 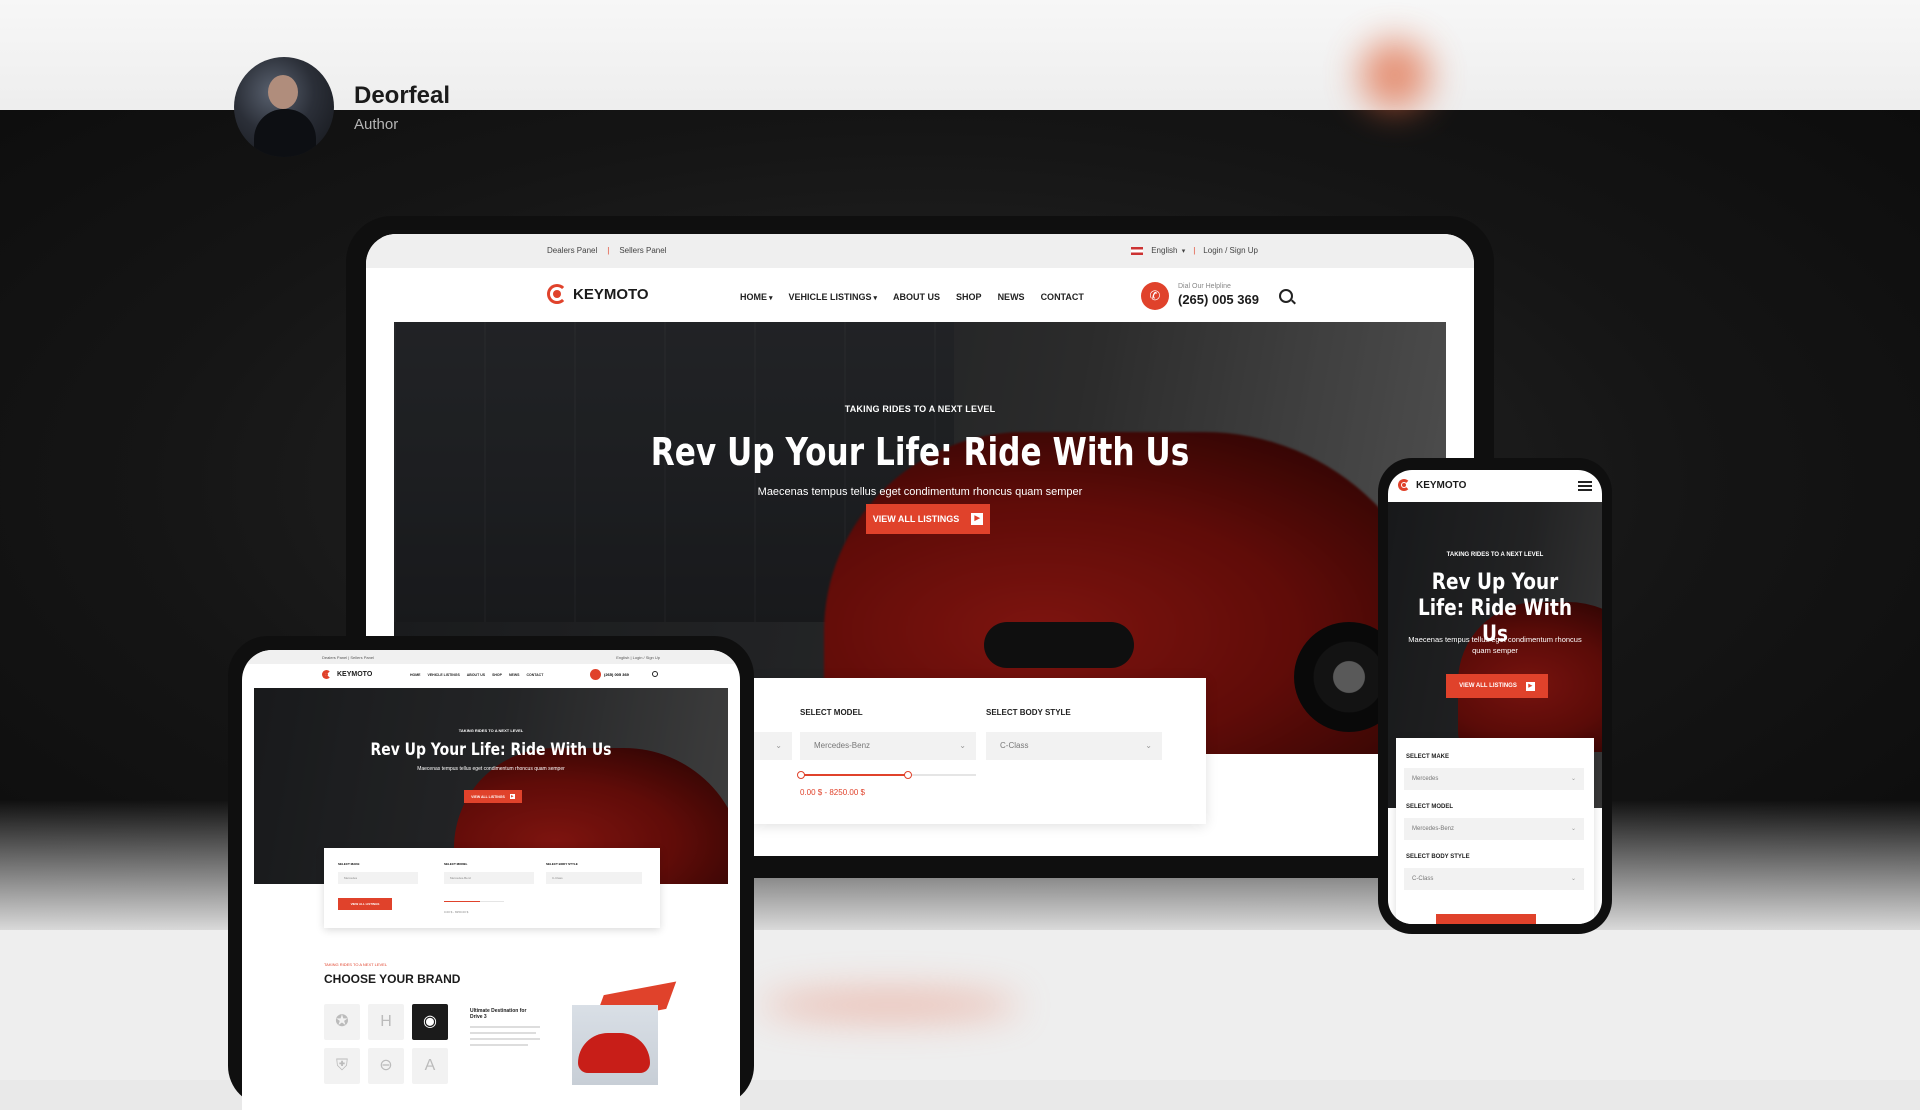 I want to click on price-range-slider, so click(x=886, y=775).